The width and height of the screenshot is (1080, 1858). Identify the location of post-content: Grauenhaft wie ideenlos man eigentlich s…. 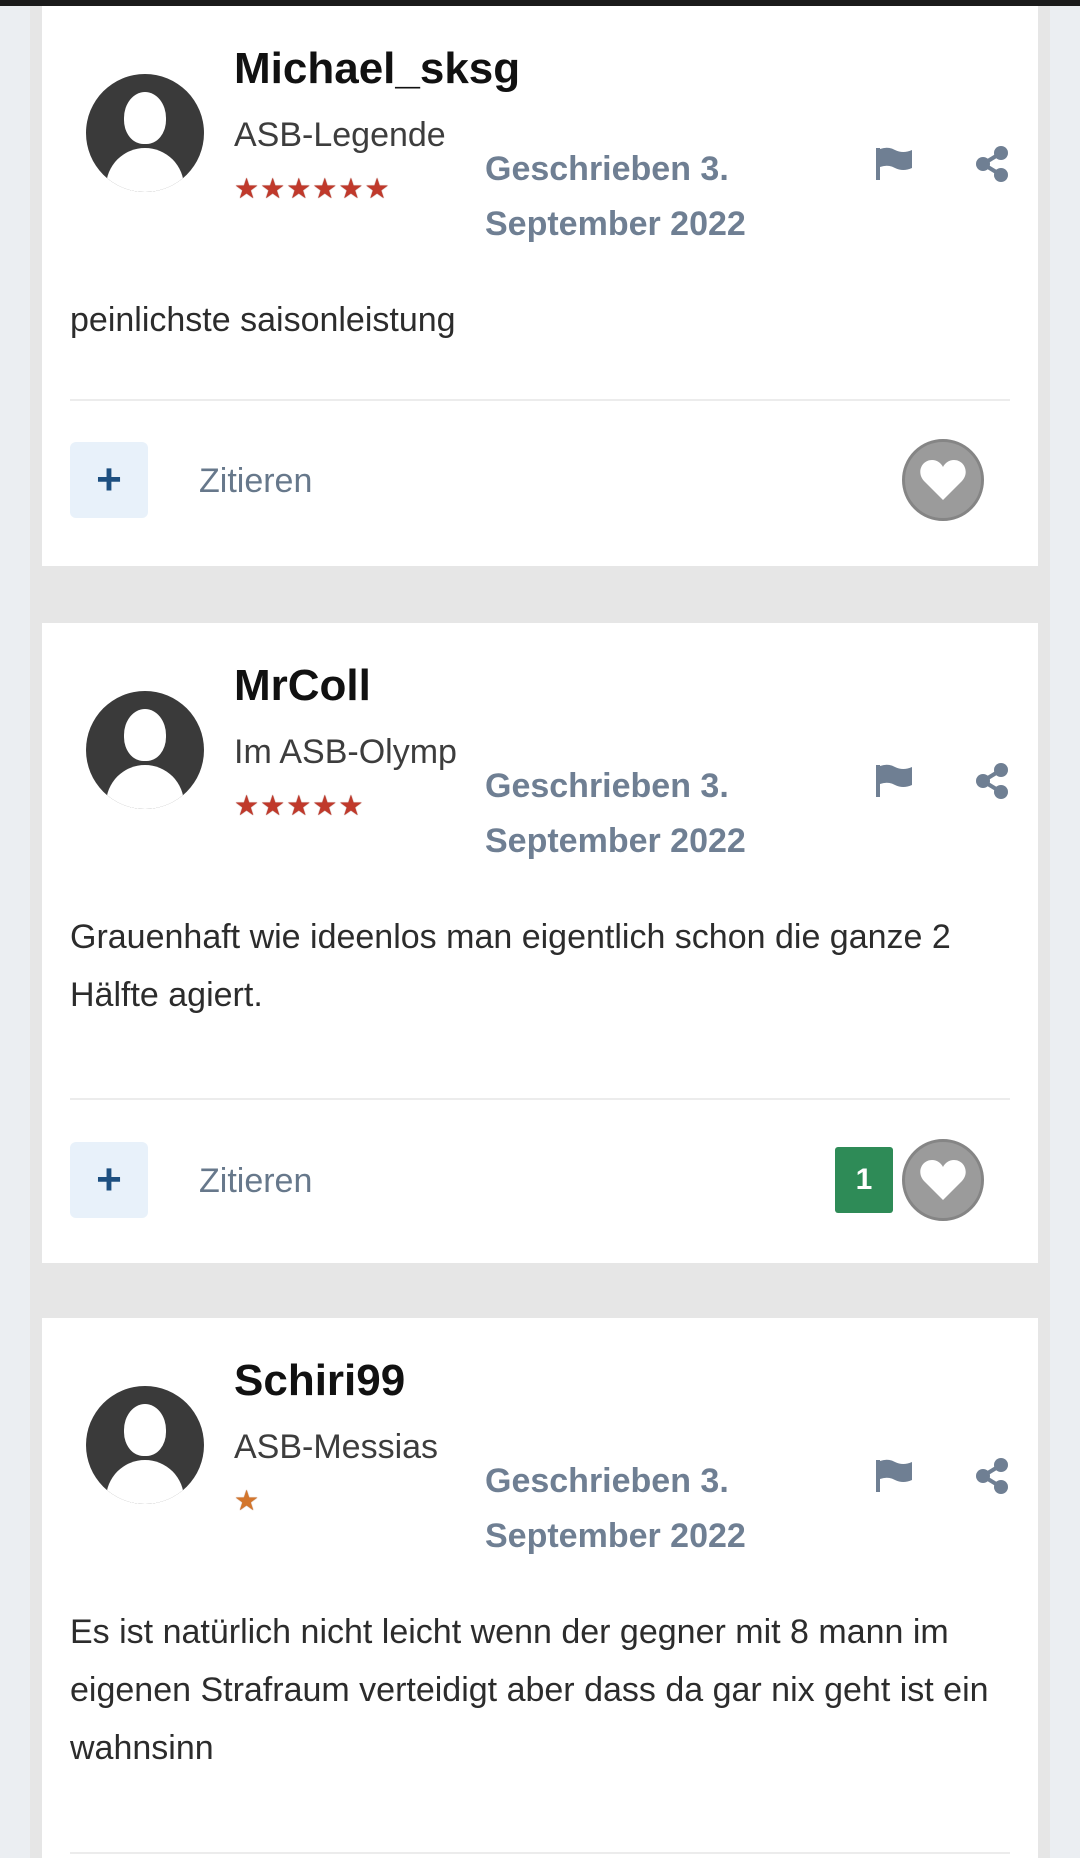
(510, 966).